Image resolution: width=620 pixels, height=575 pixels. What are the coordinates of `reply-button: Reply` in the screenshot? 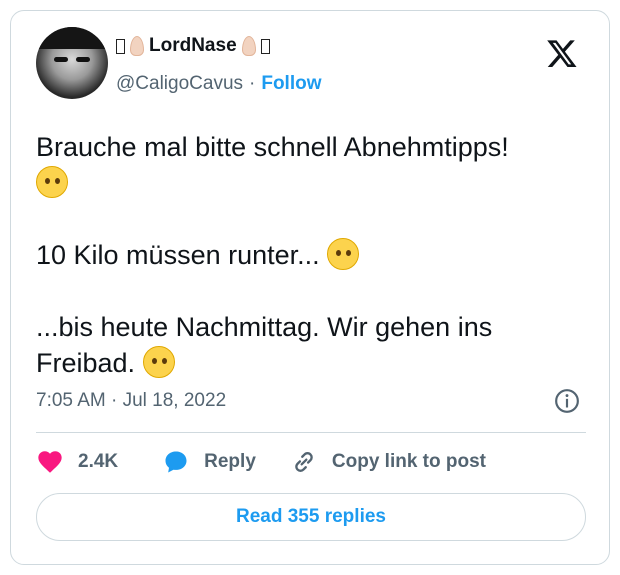 It's located at (209, 462).